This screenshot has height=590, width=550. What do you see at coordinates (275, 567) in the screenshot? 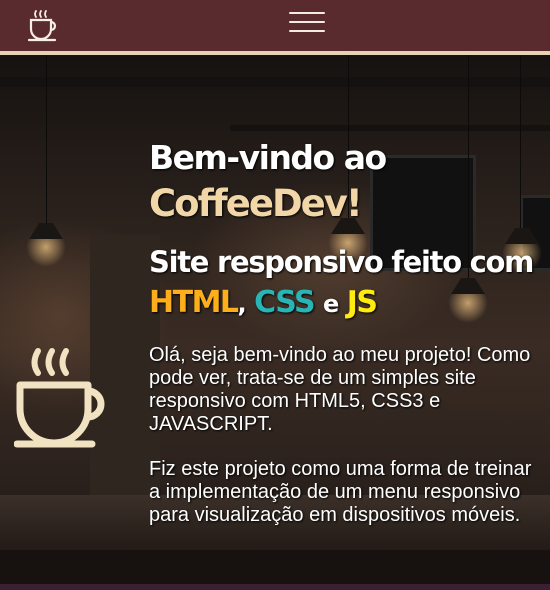
I see `floor` at bounding box center [275, 567].